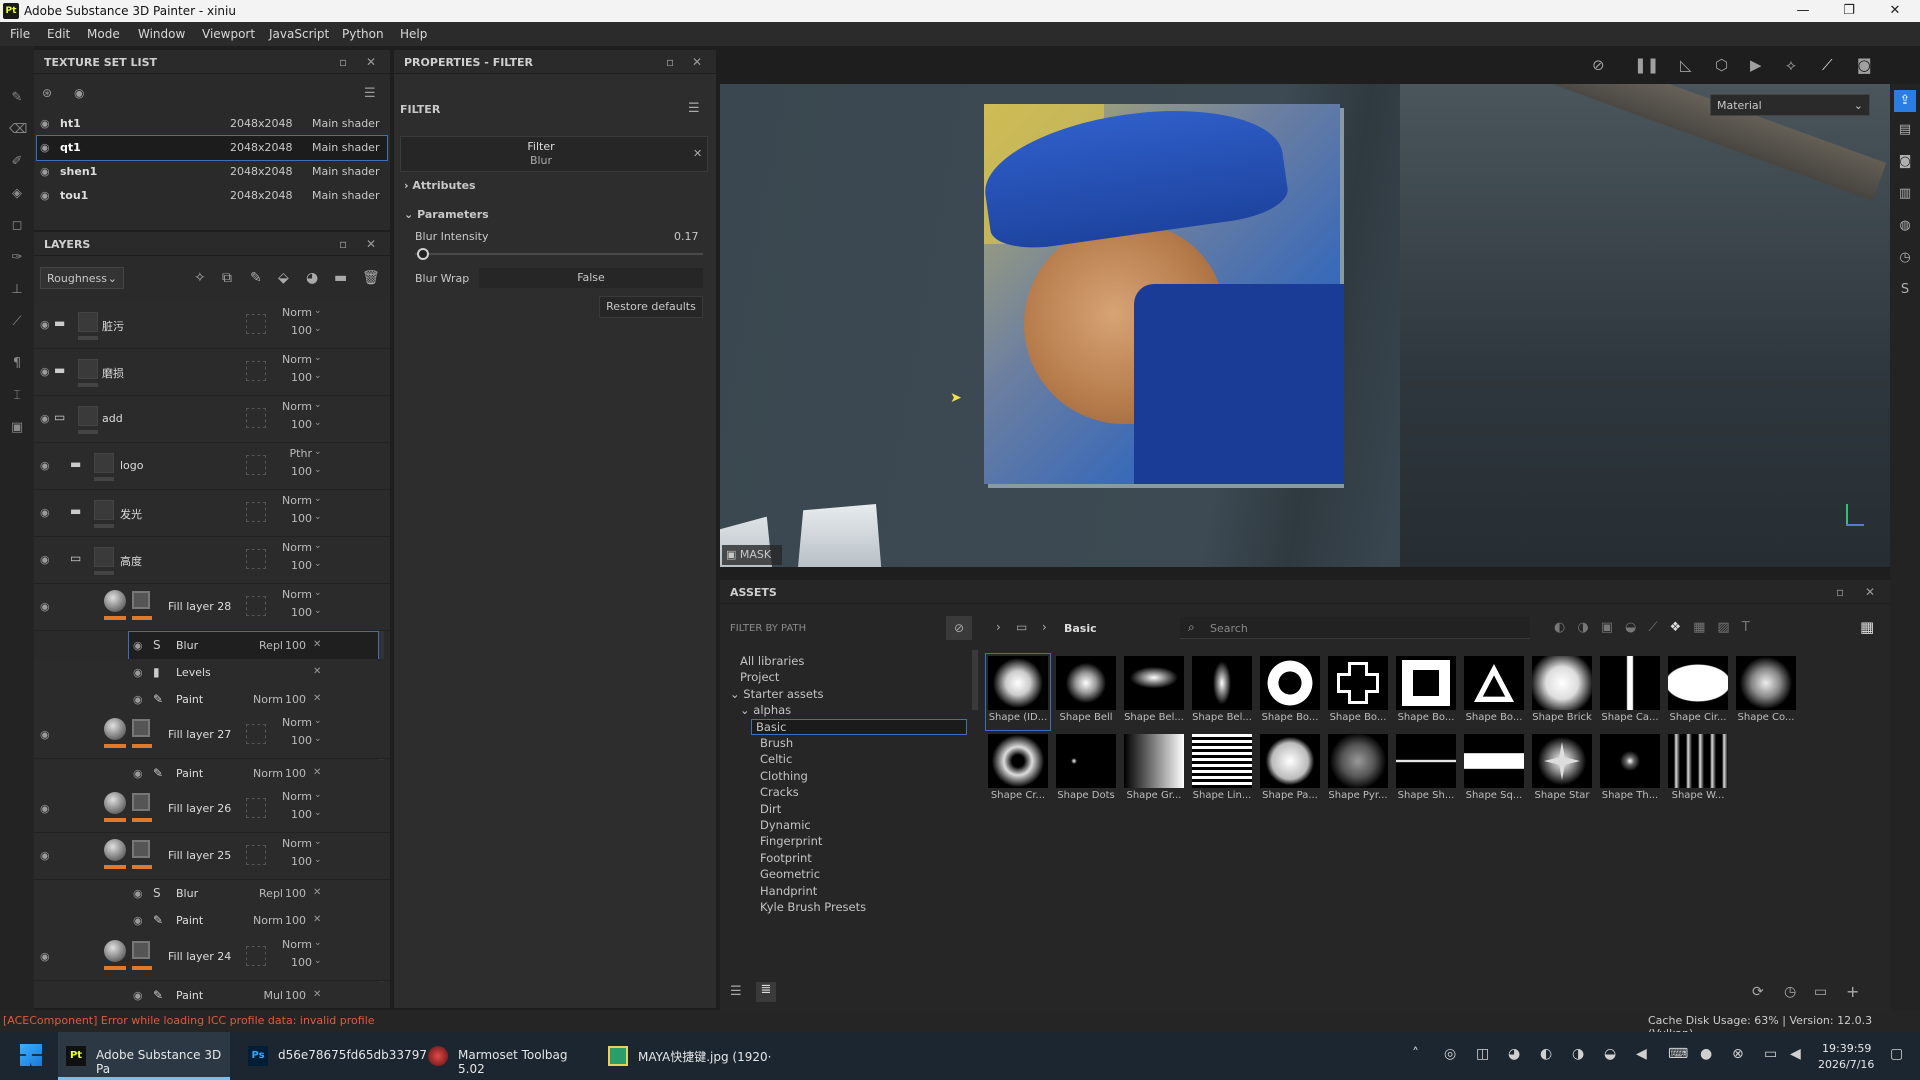  Describe the element at coordinates (363, 34) in the screenshot. I see `menu-python: Python` at that location.